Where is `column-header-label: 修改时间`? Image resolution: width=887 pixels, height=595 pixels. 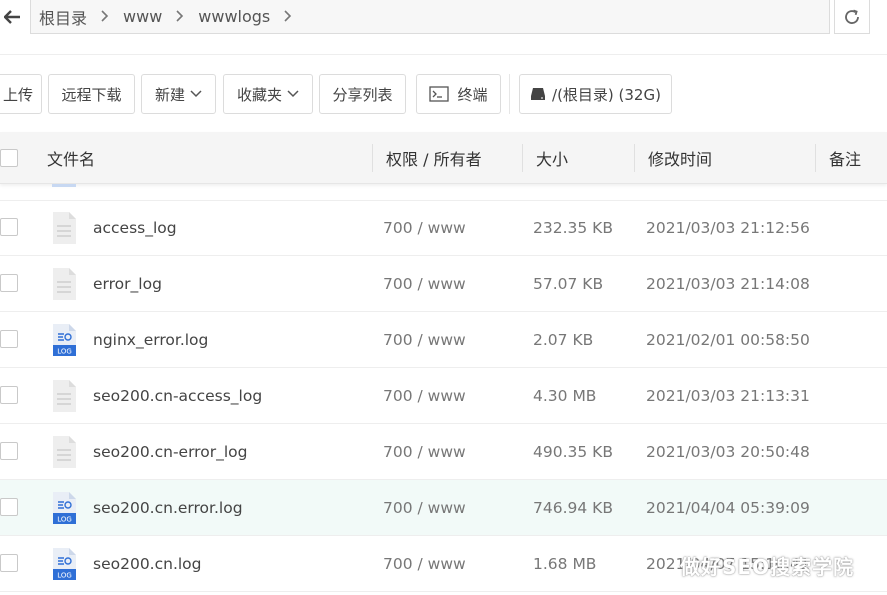 column-header-label: 修改时间 is located at coordinates (680, 159).